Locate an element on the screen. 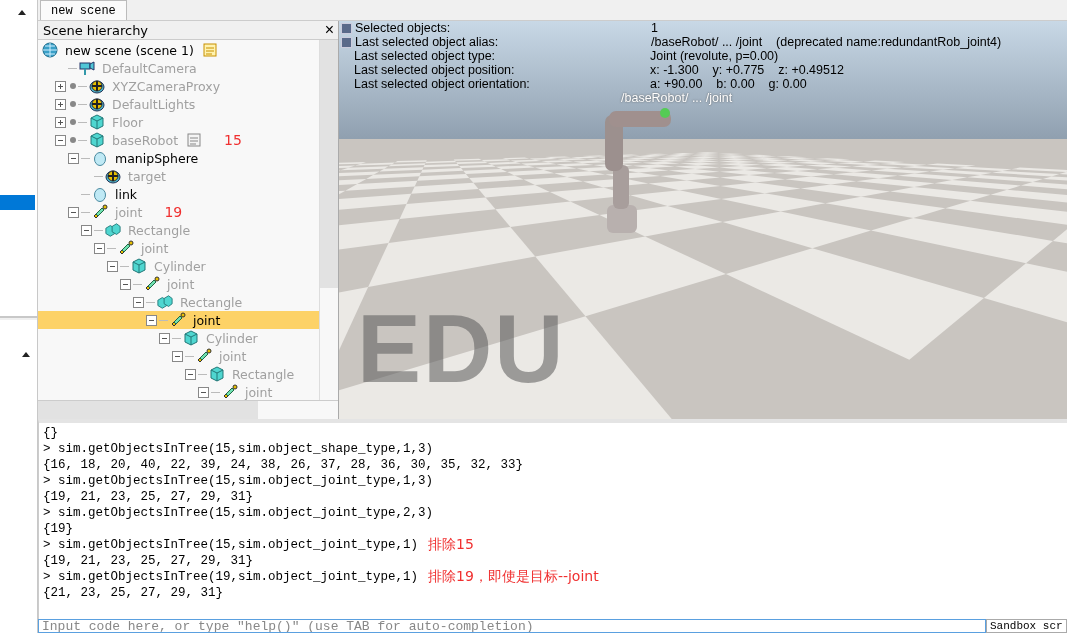  annotation-text: 15 is located at coordinates (233, 140).